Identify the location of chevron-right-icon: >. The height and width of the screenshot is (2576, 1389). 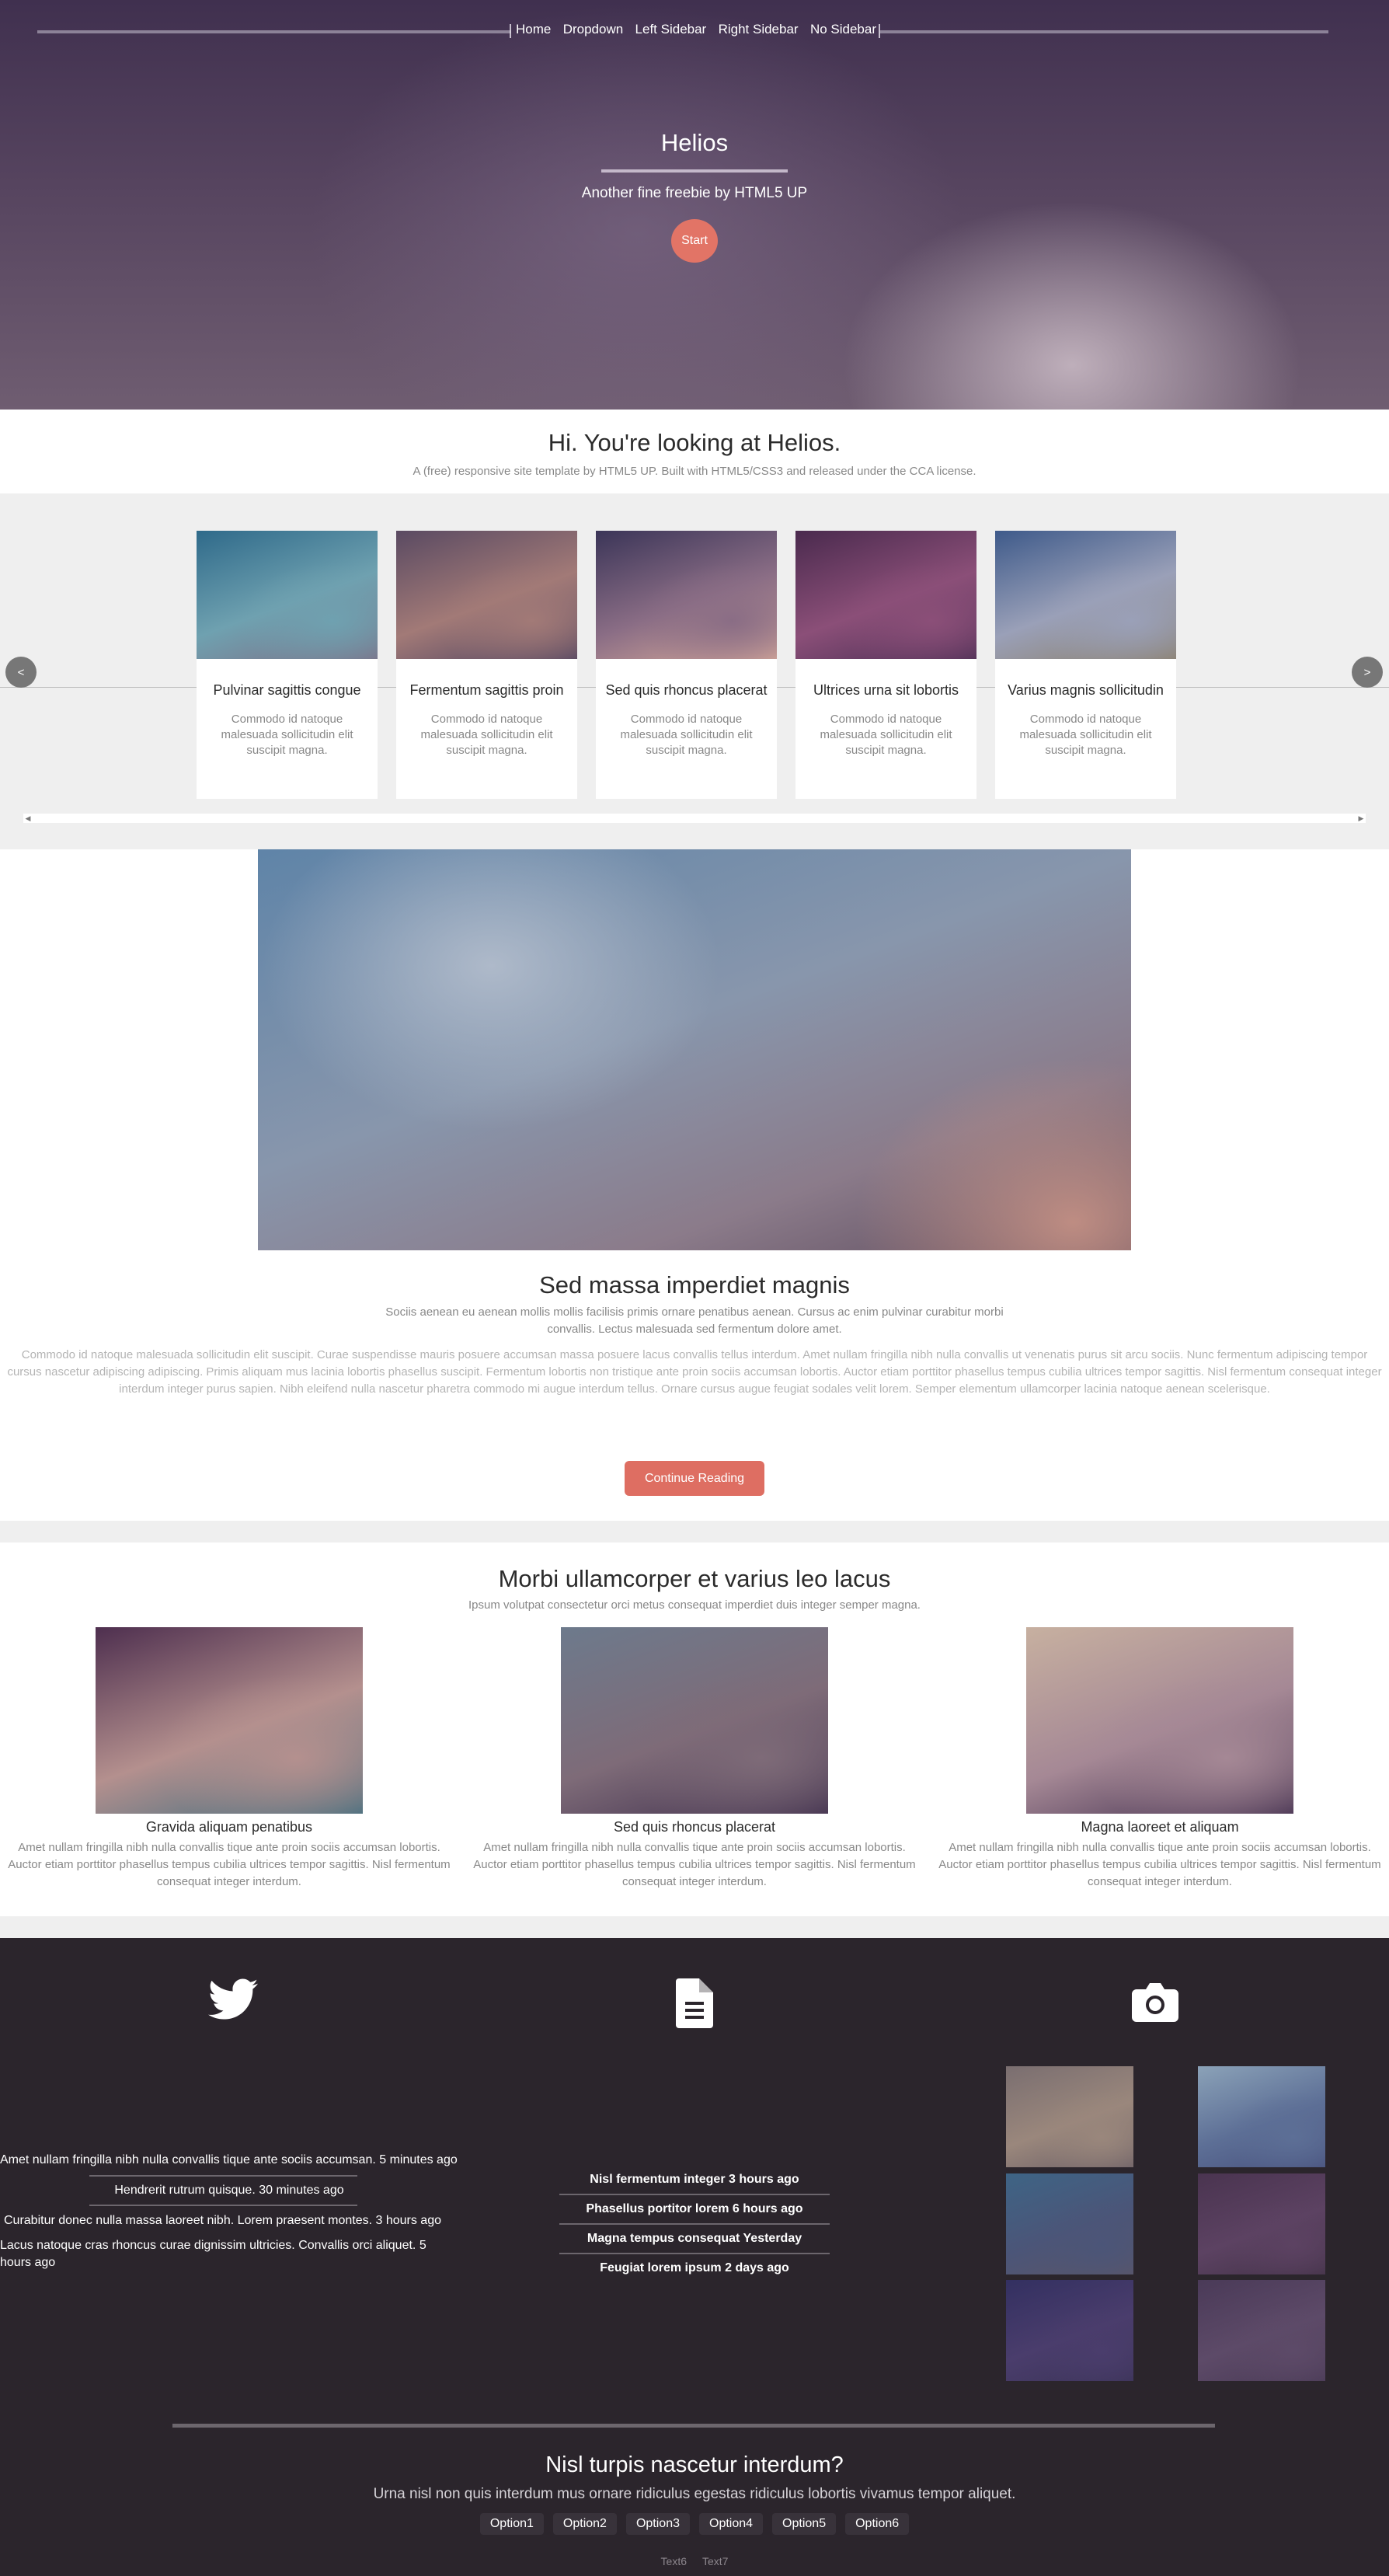
(1367, 672).